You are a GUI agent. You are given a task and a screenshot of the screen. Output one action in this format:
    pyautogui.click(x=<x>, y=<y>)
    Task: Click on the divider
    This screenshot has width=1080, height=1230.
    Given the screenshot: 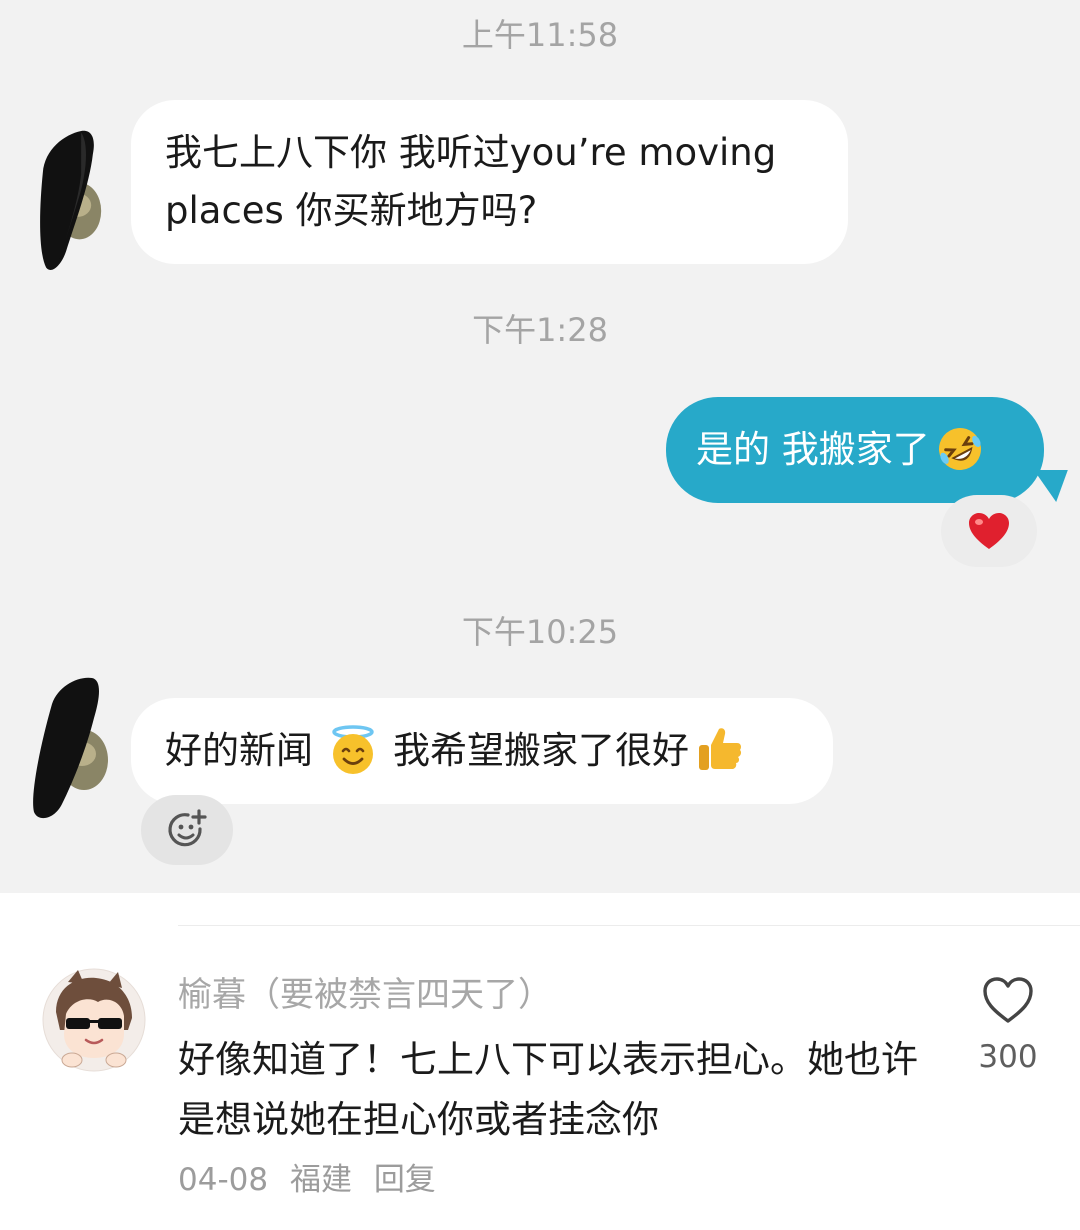 What is the action you would take?
    pyautogui.click(x=629, y=925)
    